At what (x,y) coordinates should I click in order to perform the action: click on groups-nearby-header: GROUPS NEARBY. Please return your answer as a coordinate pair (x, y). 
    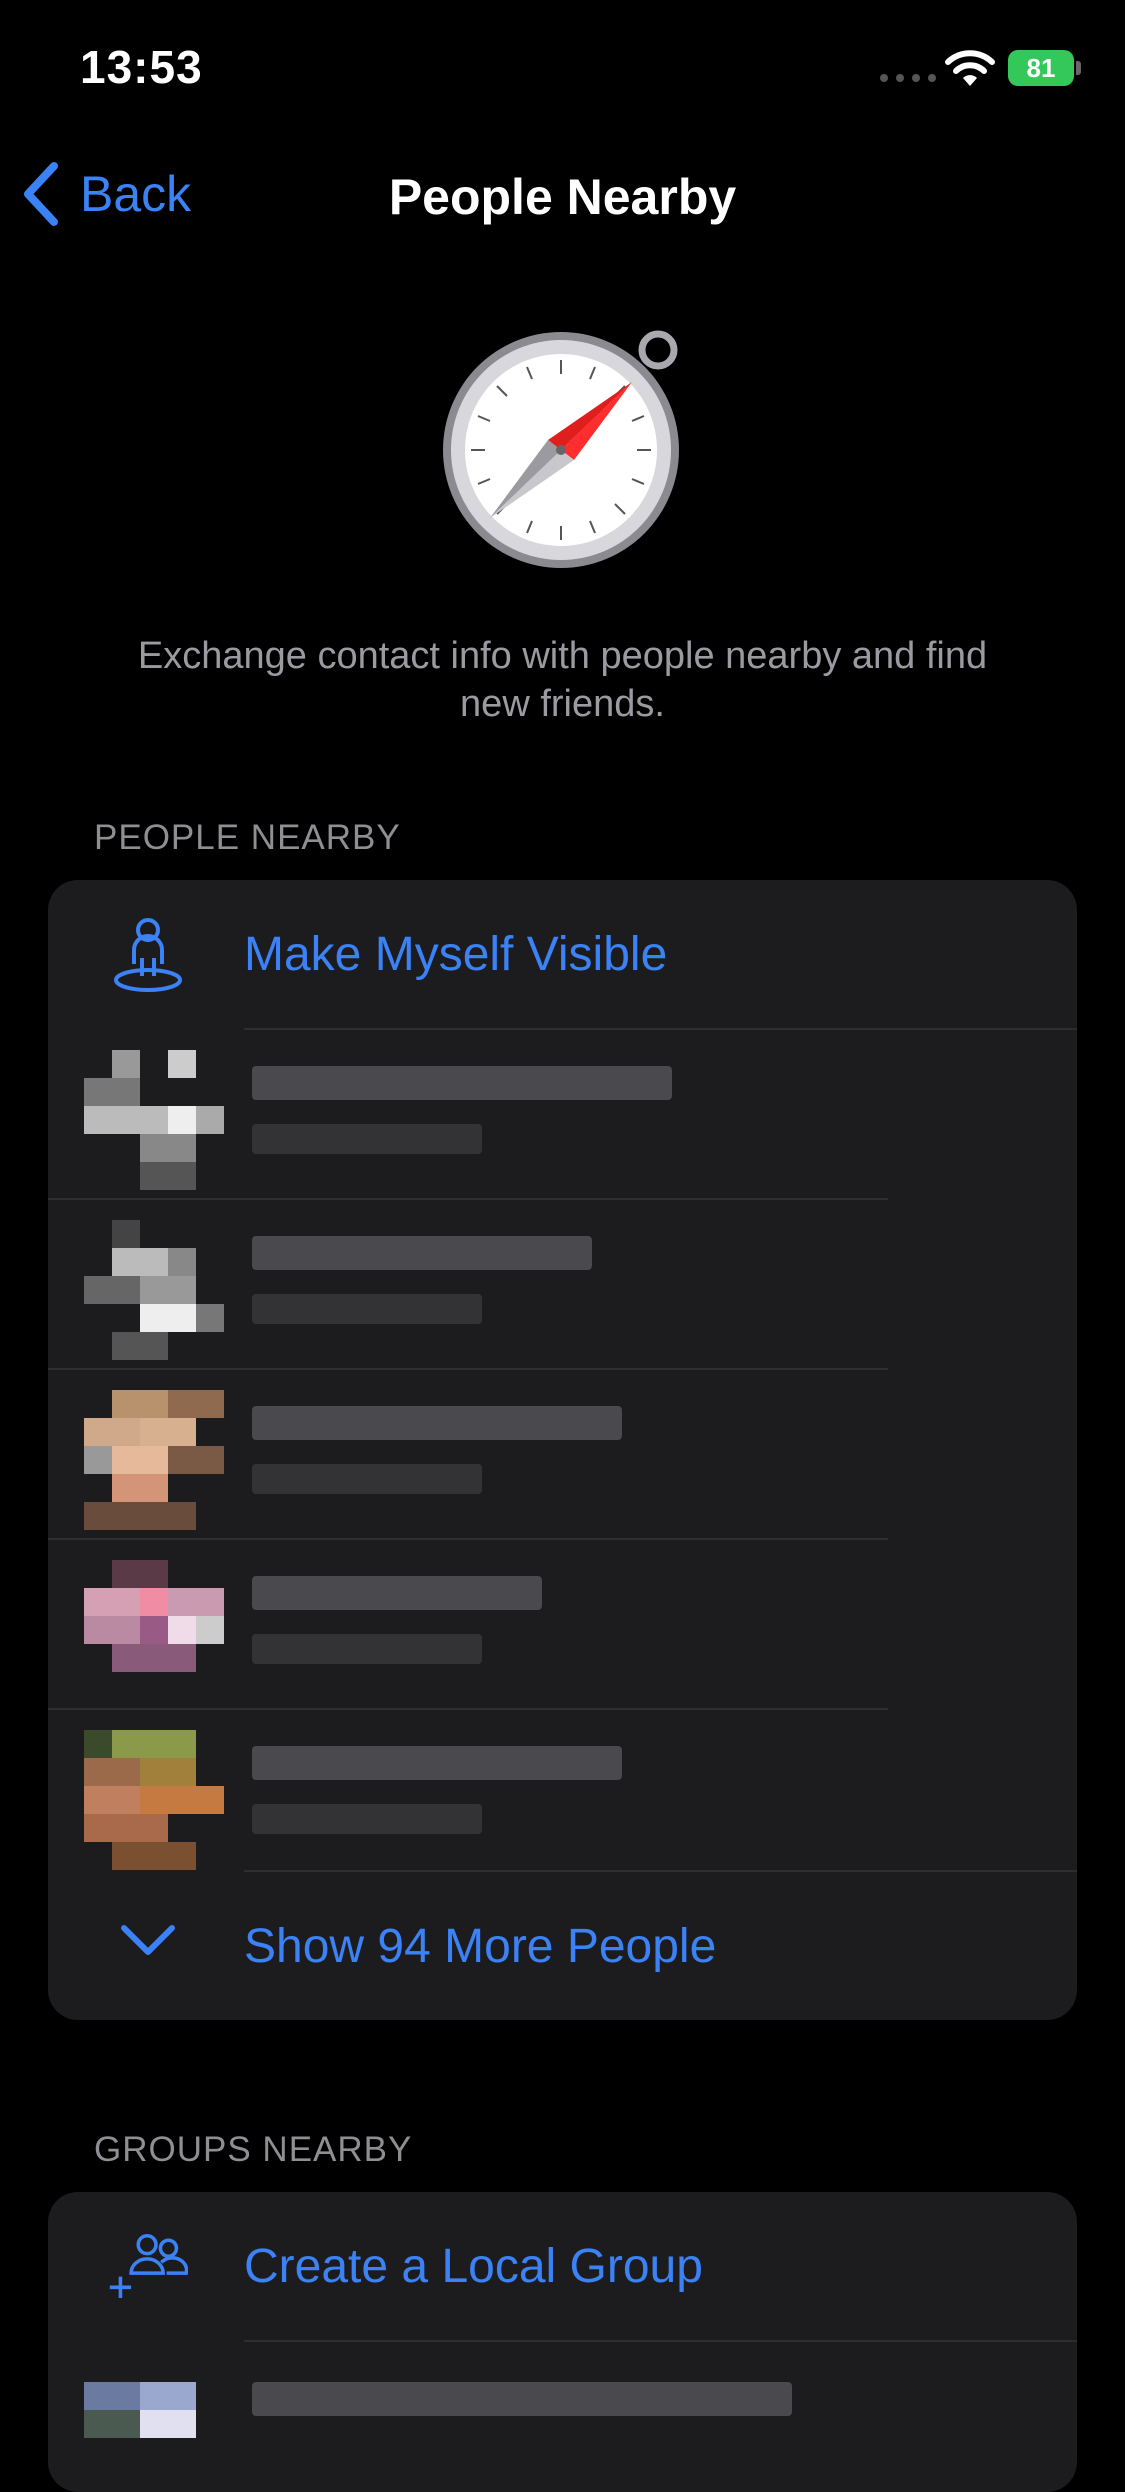
    Looking at the image, I should click on (253, 2149).